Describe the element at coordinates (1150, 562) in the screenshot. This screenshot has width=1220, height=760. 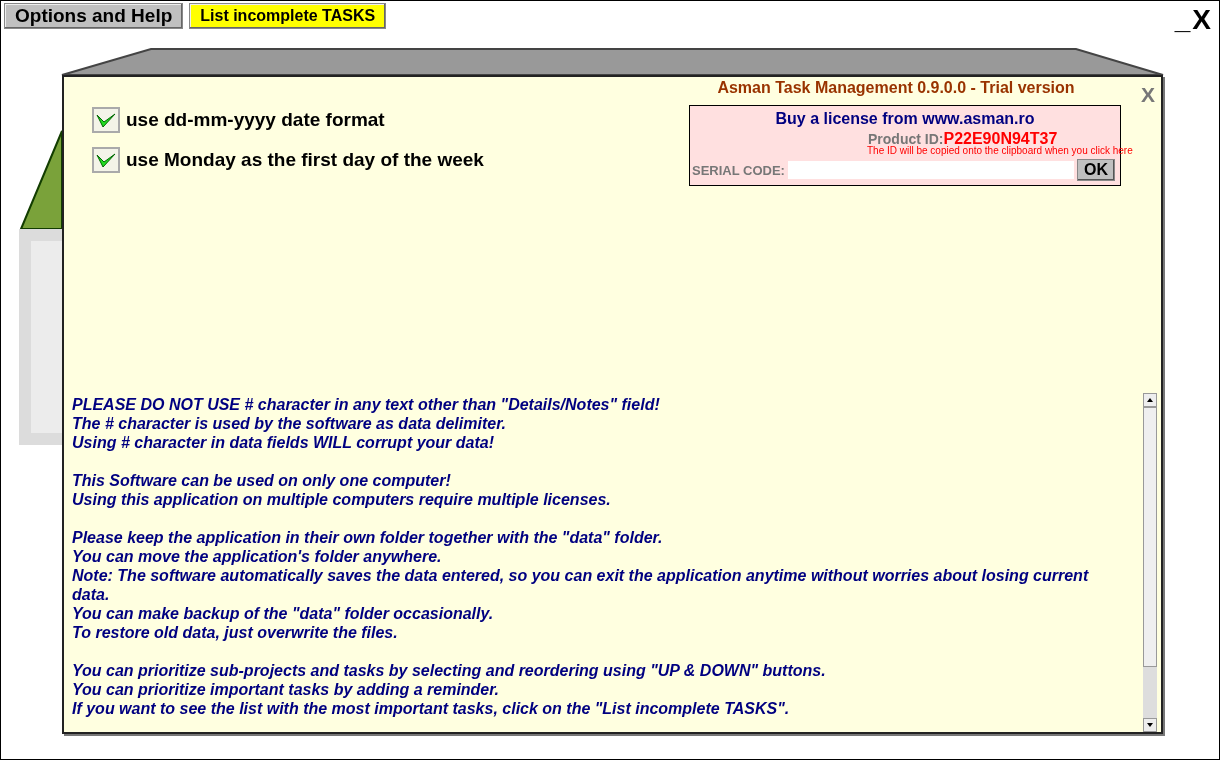
I see `scrollbar` at that location.